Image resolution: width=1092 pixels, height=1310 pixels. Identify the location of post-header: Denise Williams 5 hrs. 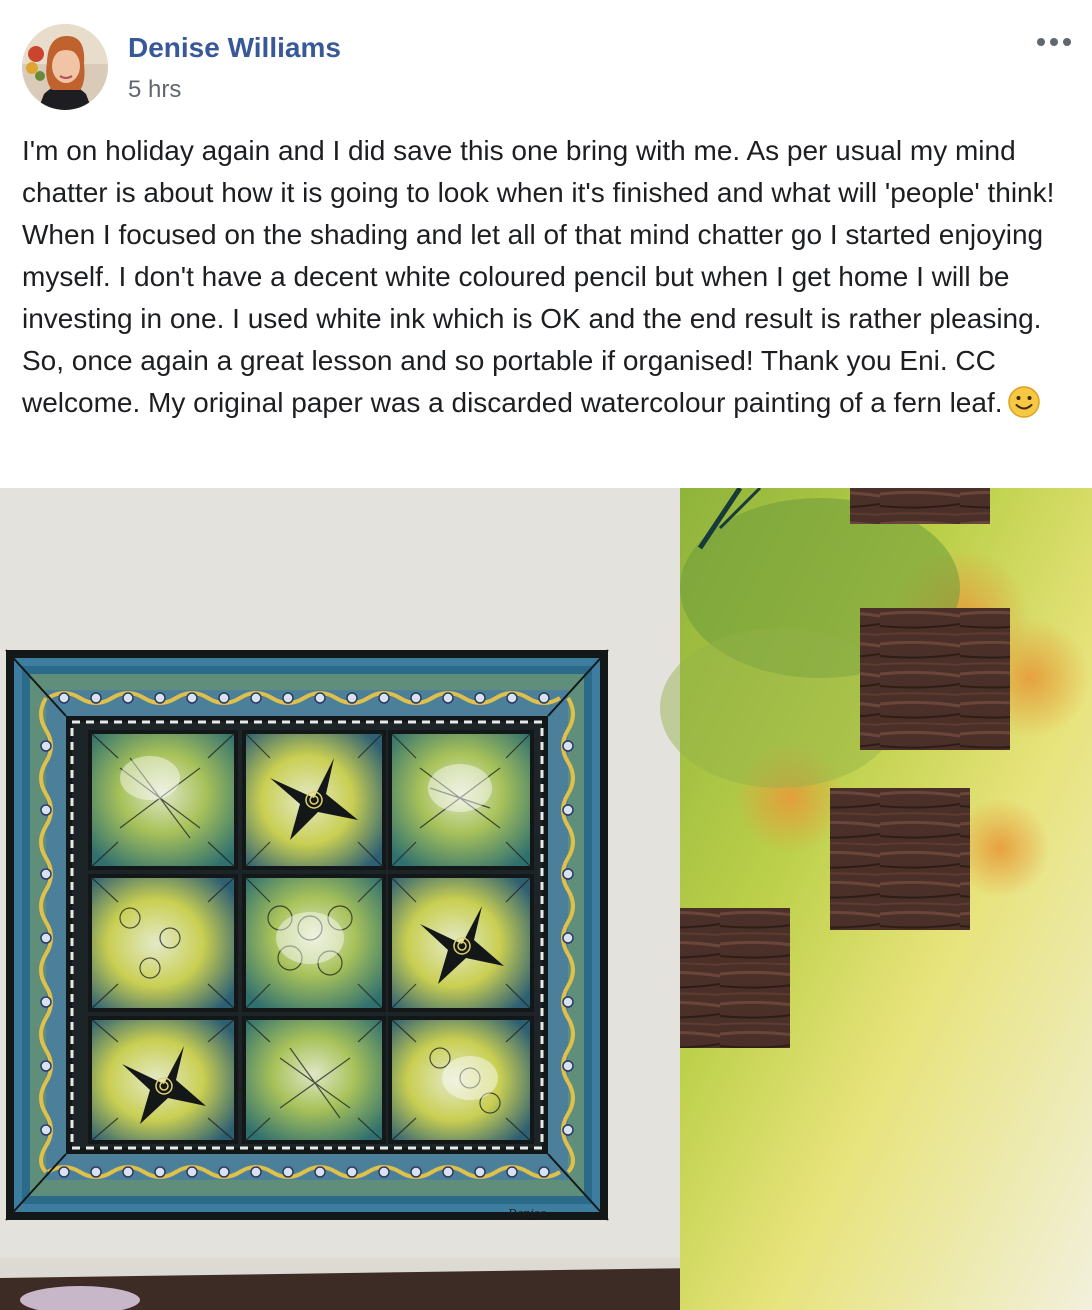
(546, 60).